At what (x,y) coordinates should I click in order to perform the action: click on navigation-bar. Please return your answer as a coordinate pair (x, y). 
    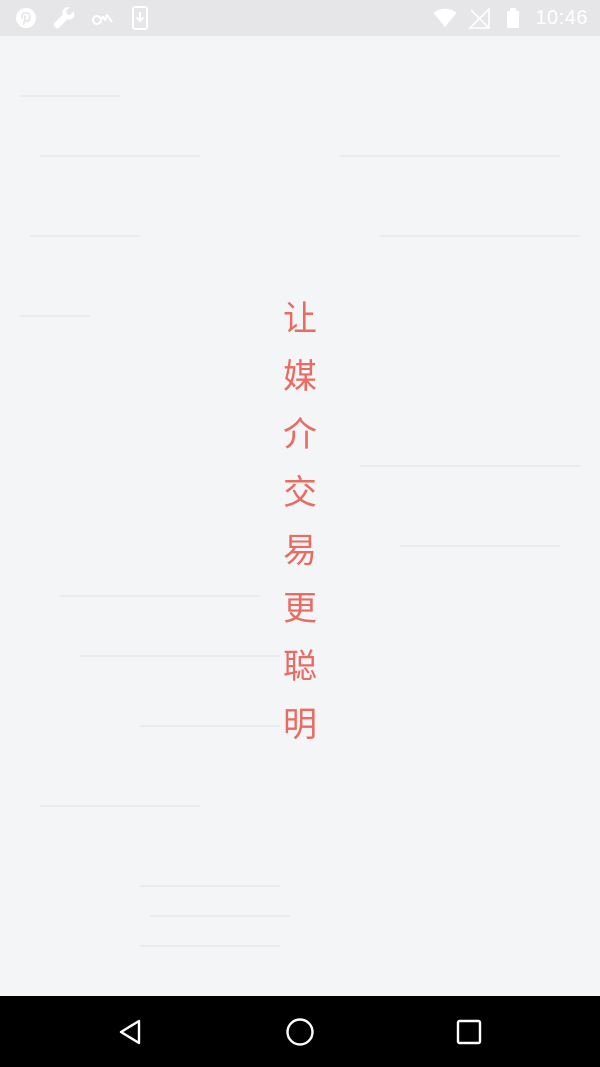
    Looking at the image, I should click on (300, 1031).